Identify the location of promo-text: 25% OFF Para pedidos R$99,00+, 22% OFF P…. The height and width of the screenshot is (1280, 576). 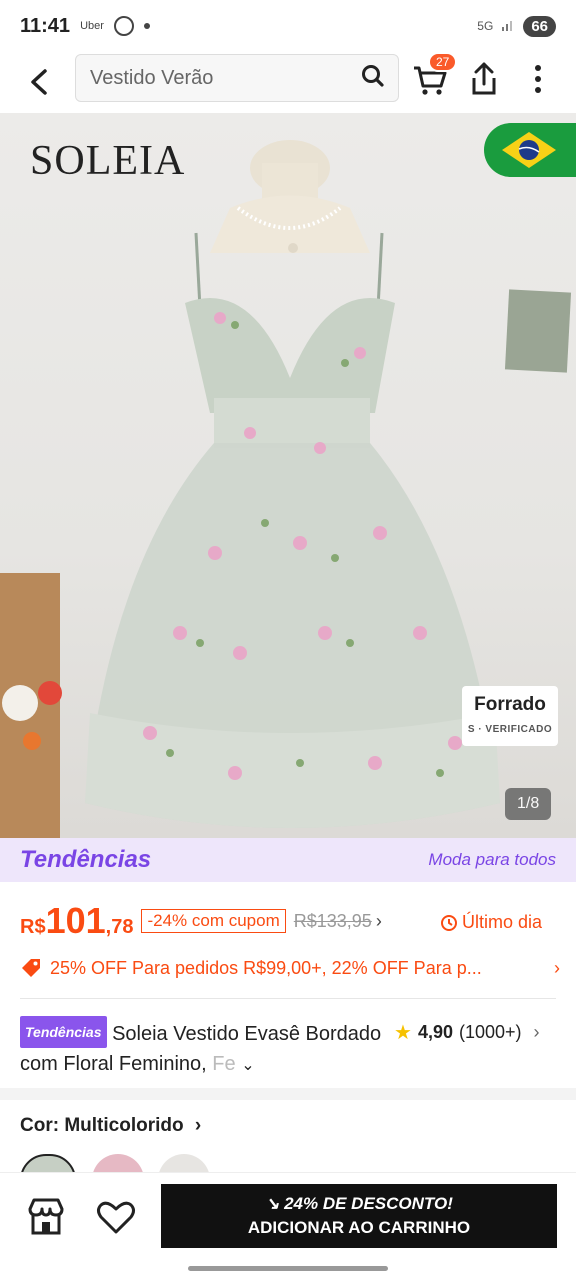
(266, 967).